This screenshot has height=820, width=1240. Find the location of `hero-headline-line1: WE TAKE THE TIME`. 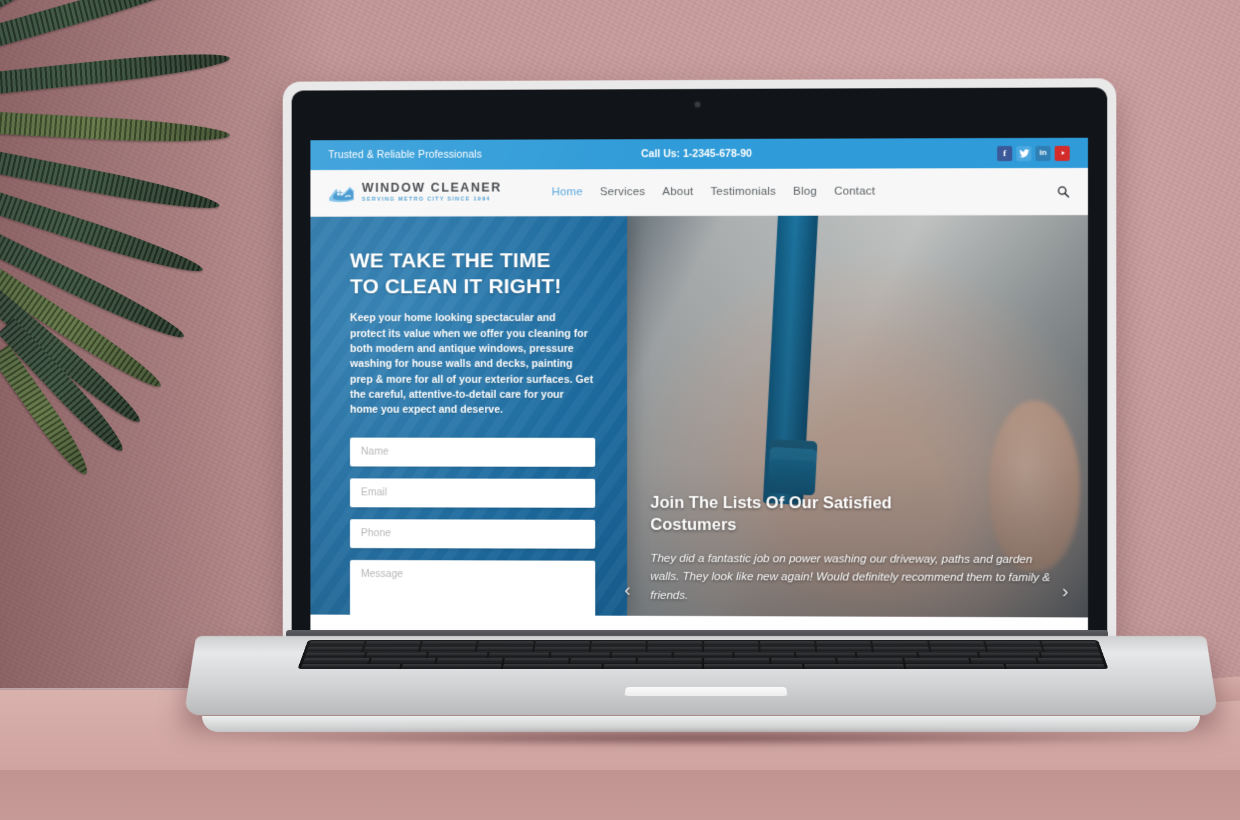

hero-headline-line1: WE TAKE THE TIME is located at coordinates (450, 261).